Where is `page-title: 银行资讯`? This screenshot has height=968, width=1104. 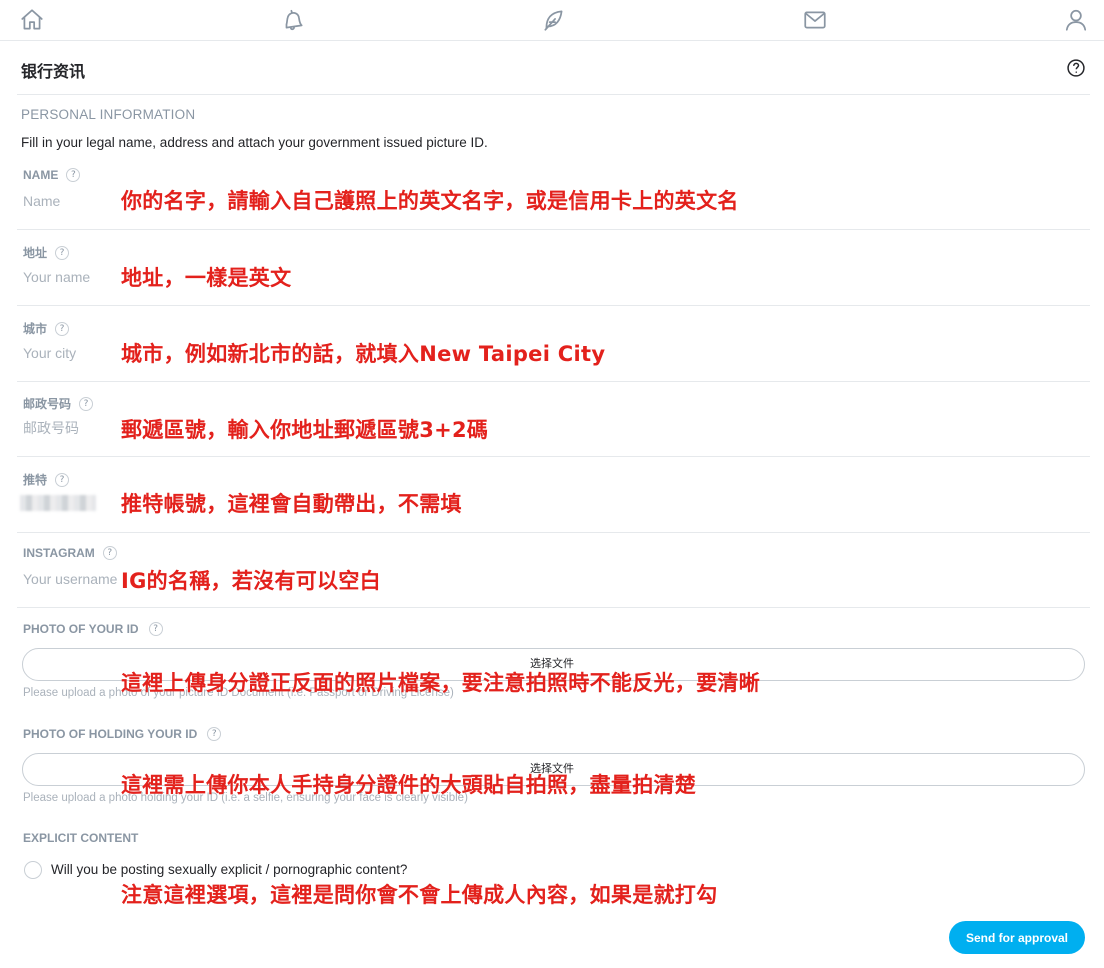 page-title: 银行资讯 is located at coordinates (53, 71).